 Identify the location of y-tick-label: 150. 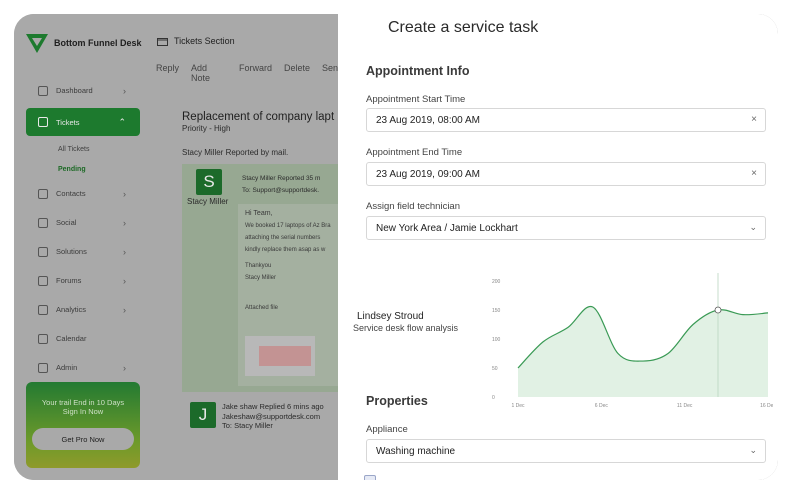
(496, 311).